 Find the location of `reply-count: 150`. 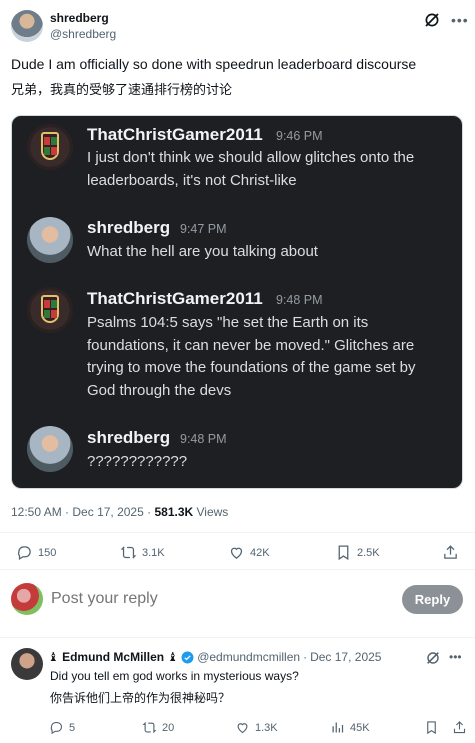

reply-count: 150 is located at coordinates (47, 552).